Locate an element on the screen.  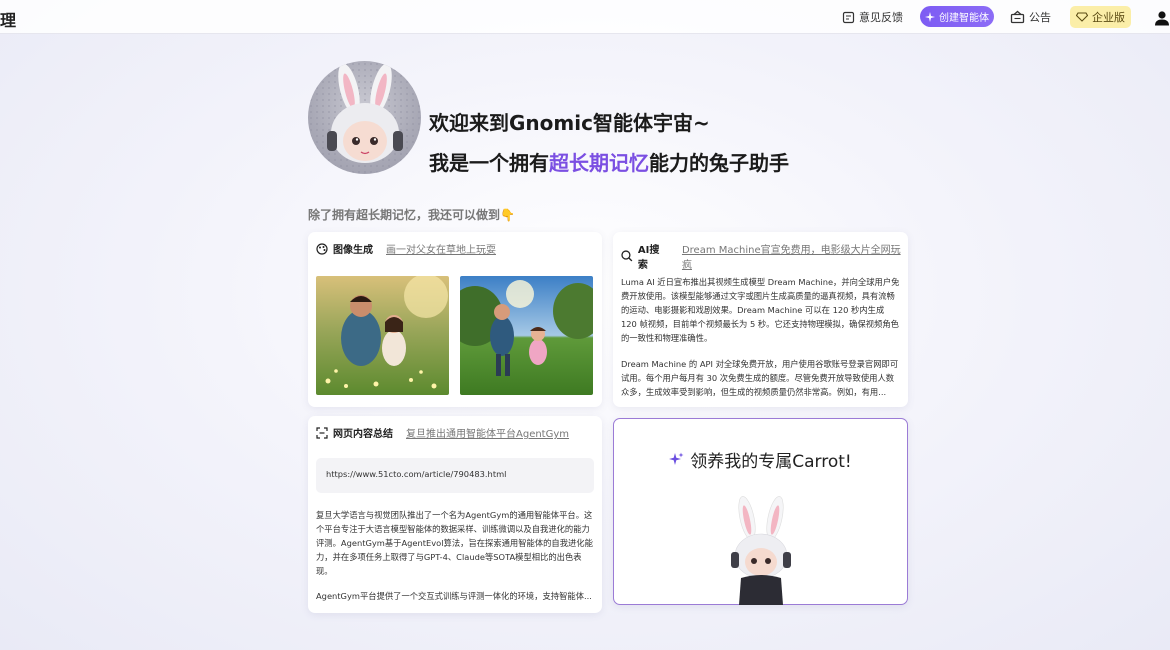
user-icon is located at coordinates (1162, 18).